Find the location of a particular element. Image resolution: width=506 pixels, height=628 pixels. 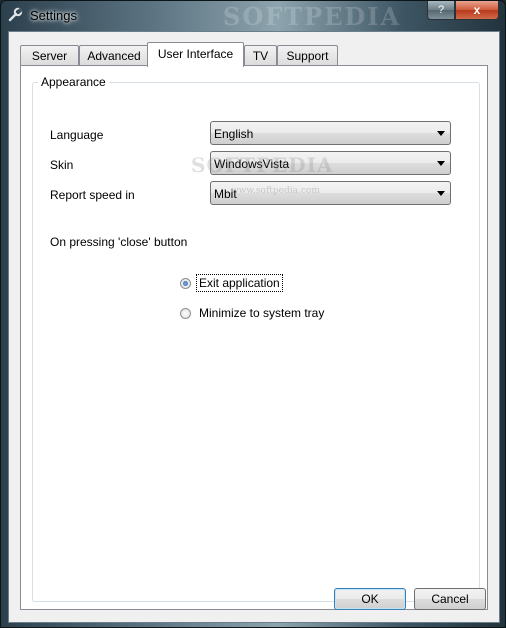

title-watermark: SOFTPEDIA is located at coordinates (312, 16).